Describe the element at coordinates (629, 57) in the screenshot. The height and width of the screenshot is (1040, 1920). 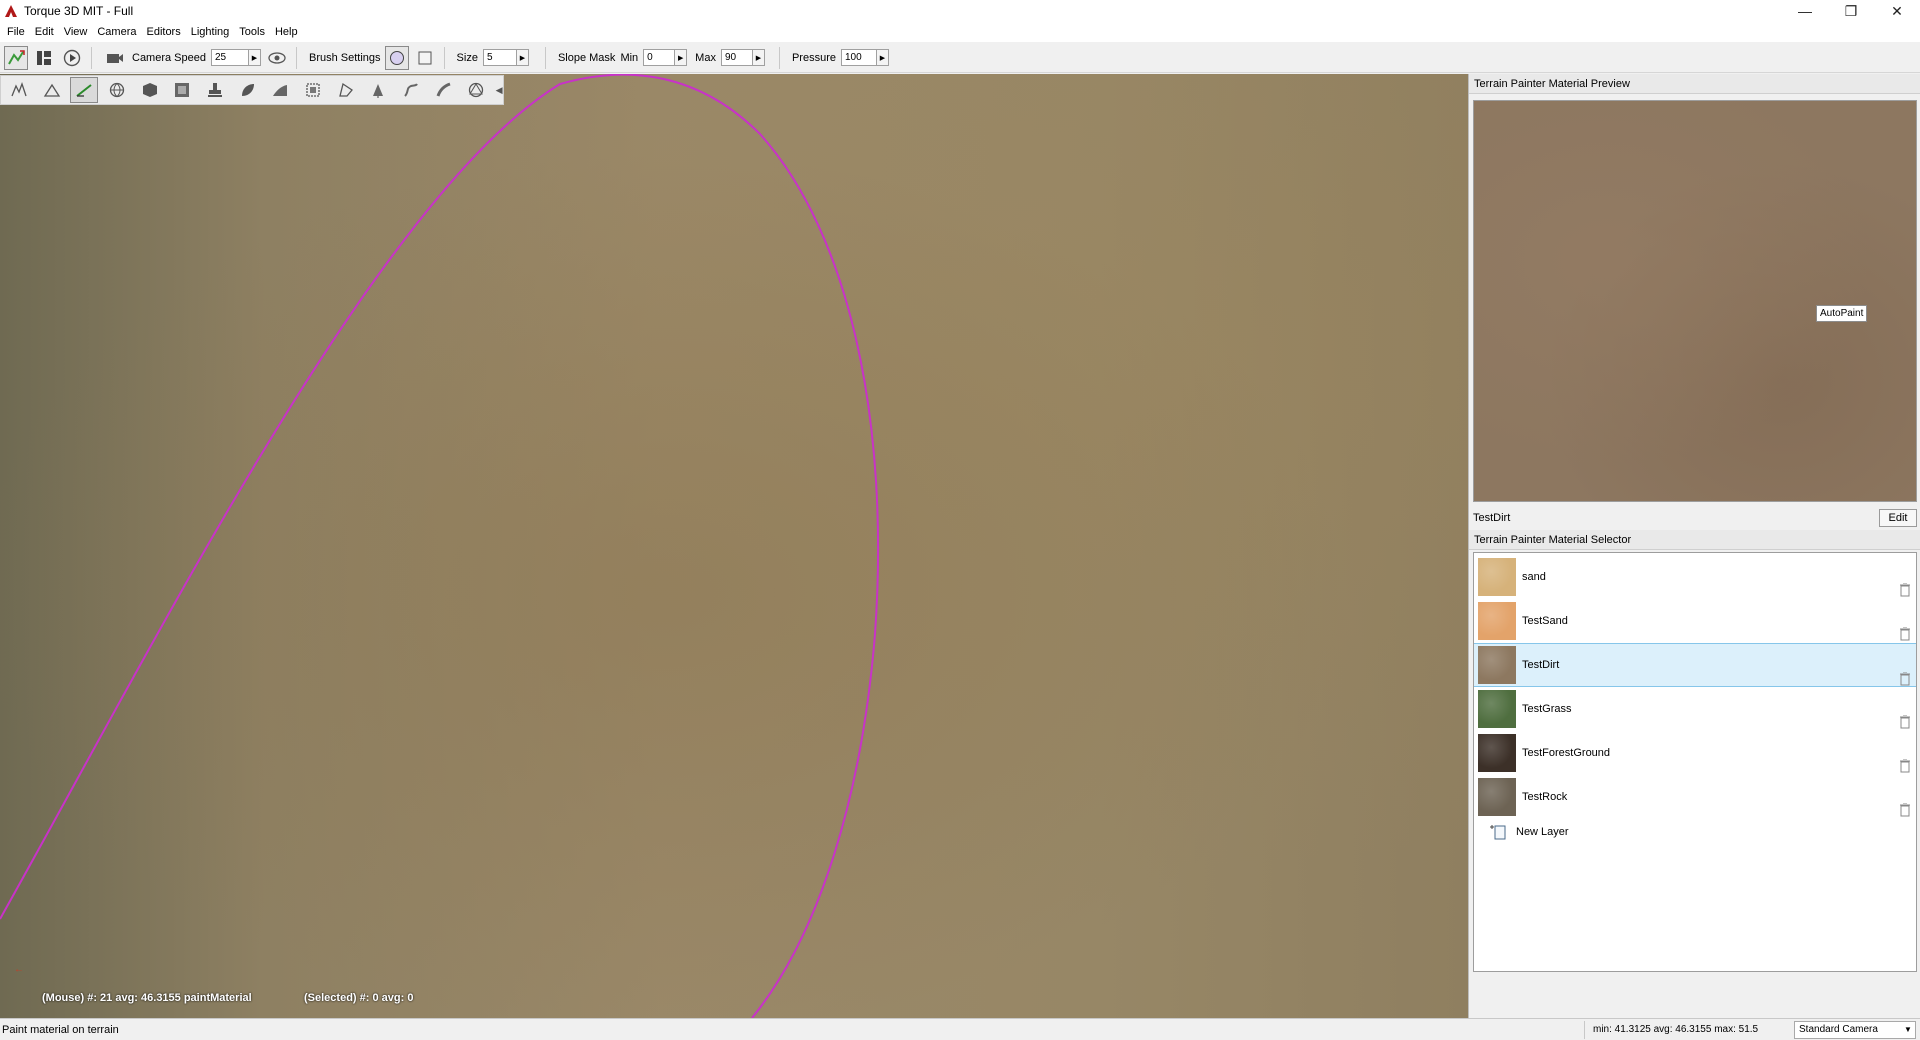
I see `slope-min-label: Min` at that location.